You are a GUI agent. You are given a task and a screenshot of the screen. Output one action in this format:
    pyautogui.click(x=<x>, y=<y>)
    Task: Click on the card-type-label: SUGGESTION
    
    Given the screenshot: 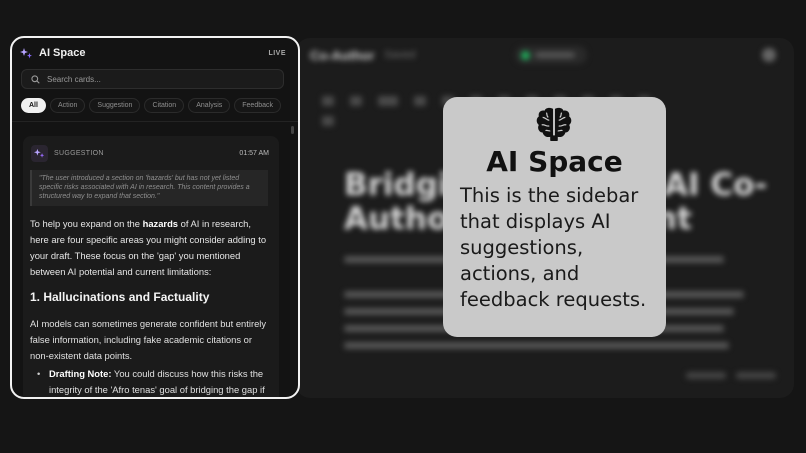 What is the action you would take?
    pyautogui.click(x=79, y=153)
    